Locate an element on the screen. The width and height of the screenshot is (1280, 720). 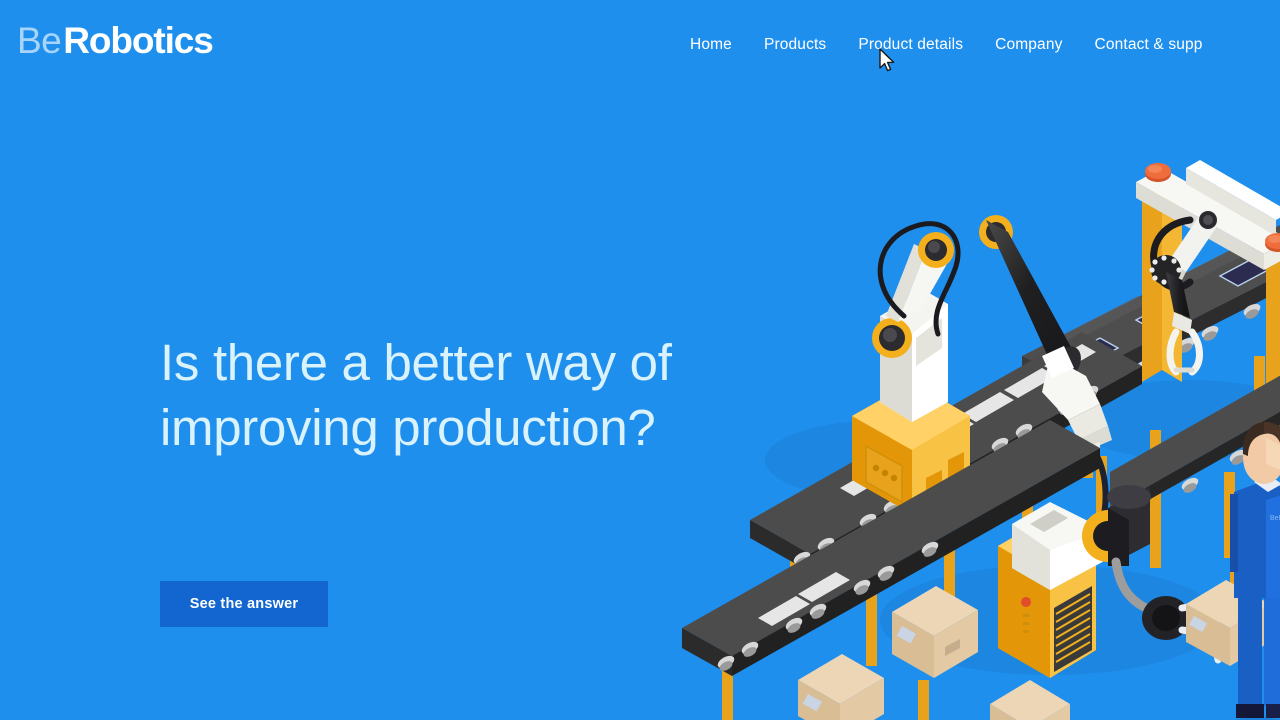
conveyor-lower-right is located at coordinates (1195, 493).